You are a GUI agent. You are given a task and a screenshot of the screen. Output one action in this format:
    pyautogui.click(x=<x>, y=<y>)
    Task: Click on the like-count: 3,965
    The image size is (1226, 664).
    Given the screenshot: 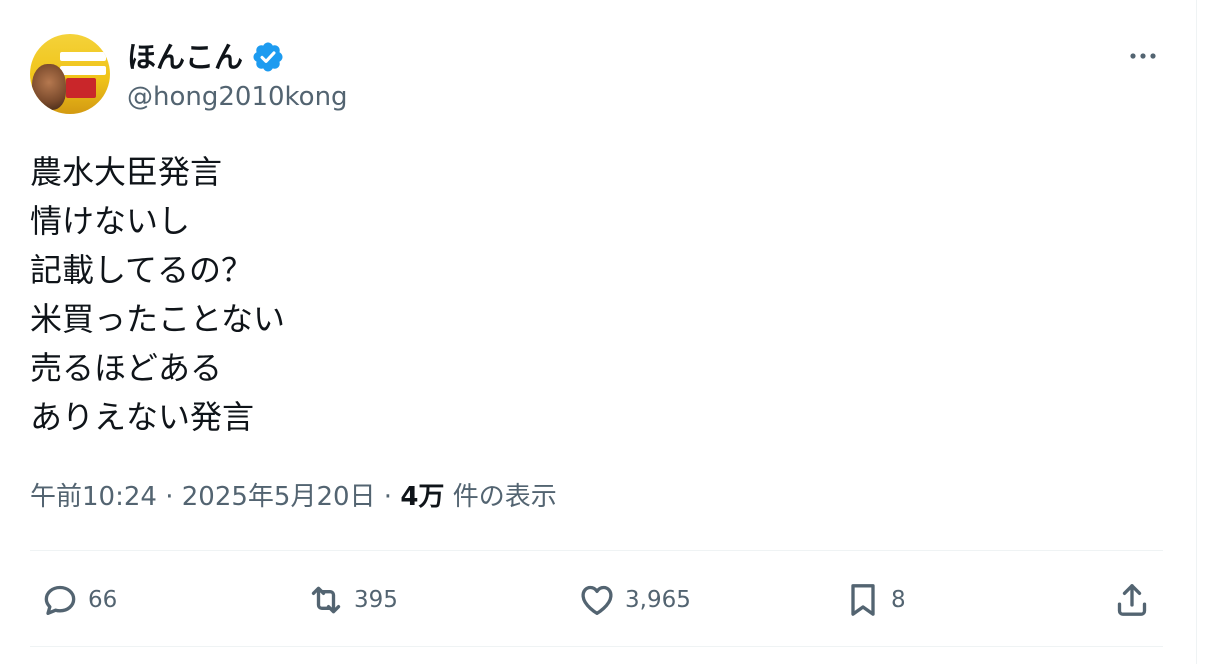 What is the action you would take?
    pyautogui.click(x=658, y=600)
    